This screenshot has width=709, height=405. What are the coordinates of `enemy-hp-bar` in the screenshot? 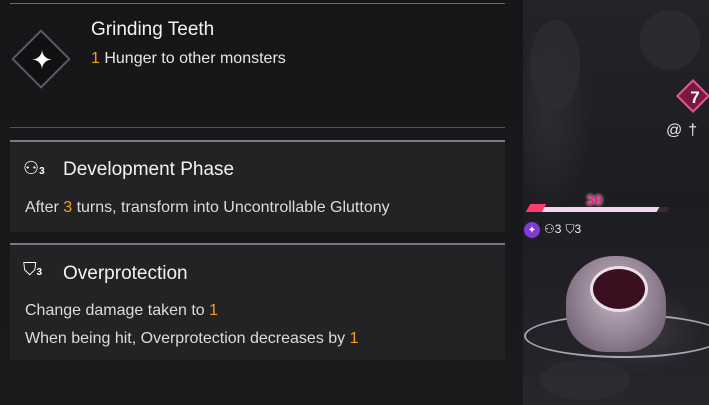 It's located at (597, 211).